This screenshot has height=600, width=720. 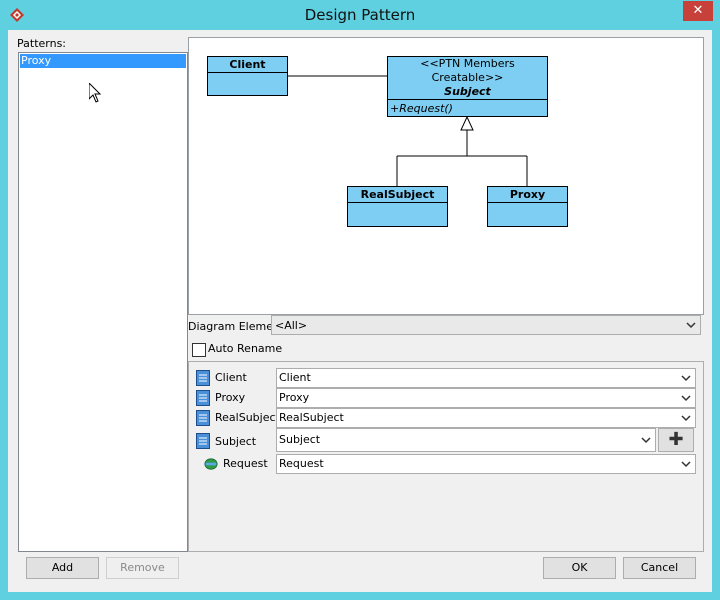 What do you see at coordinates (142, 568) in the screenshot?
I see `remove-button: Remove` at bounding box center [142, 568].